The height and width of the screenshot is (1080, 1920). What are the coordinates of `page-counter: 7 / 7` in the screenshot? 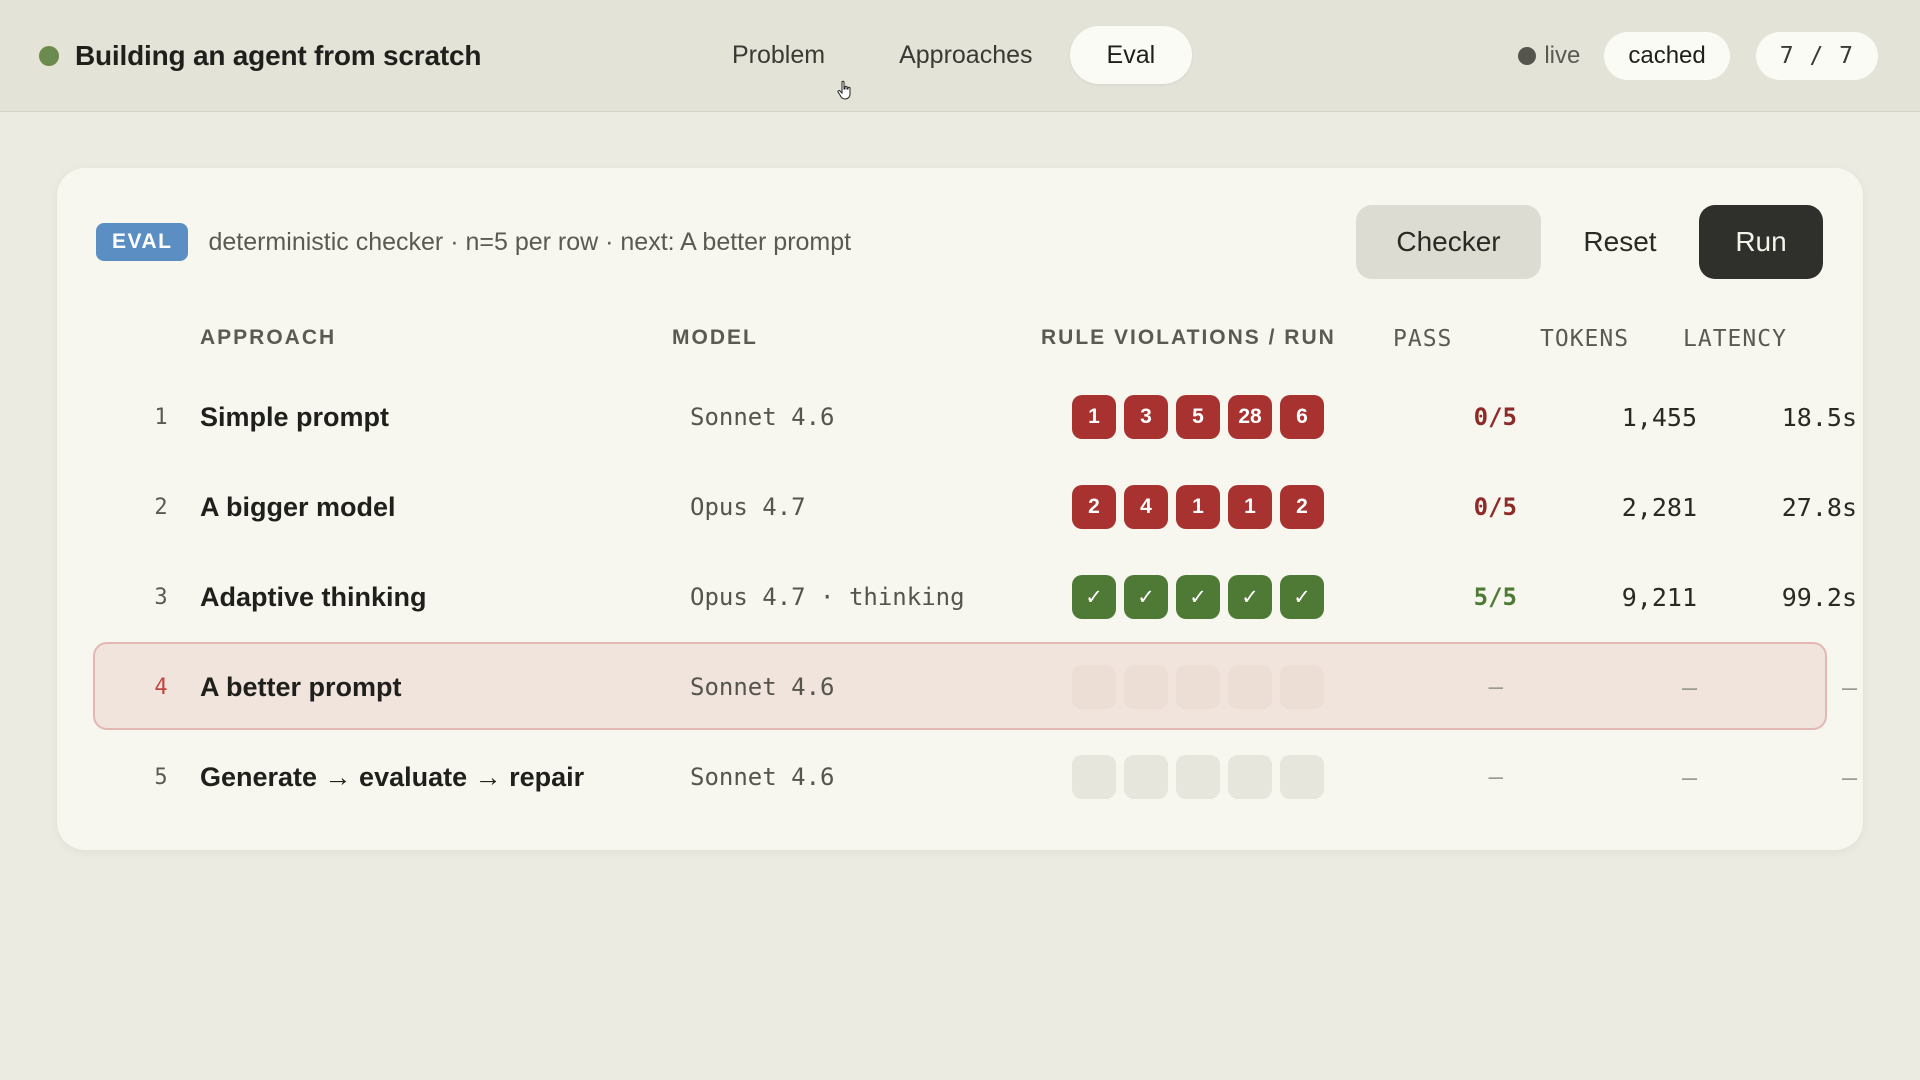 It's located at (1816, 56).